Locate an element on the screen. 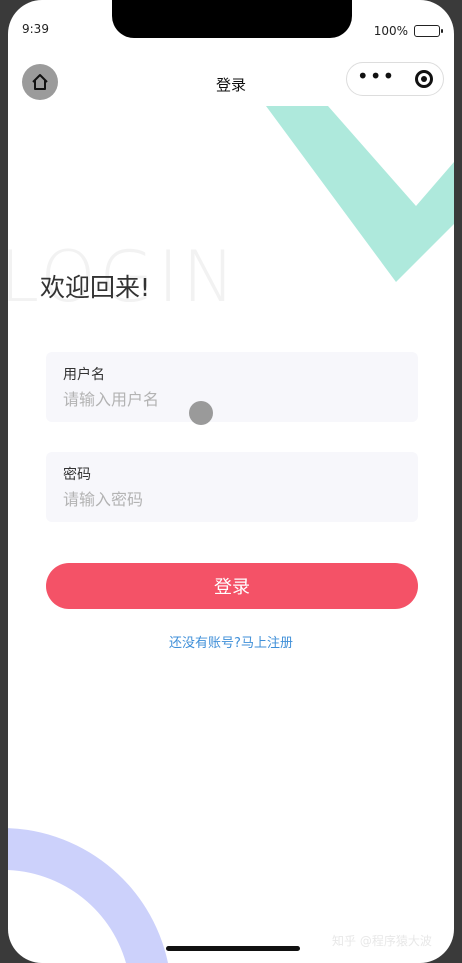 This screenshot has height=963, width=462. status-right: 100% is located at coordinates (408, 31).